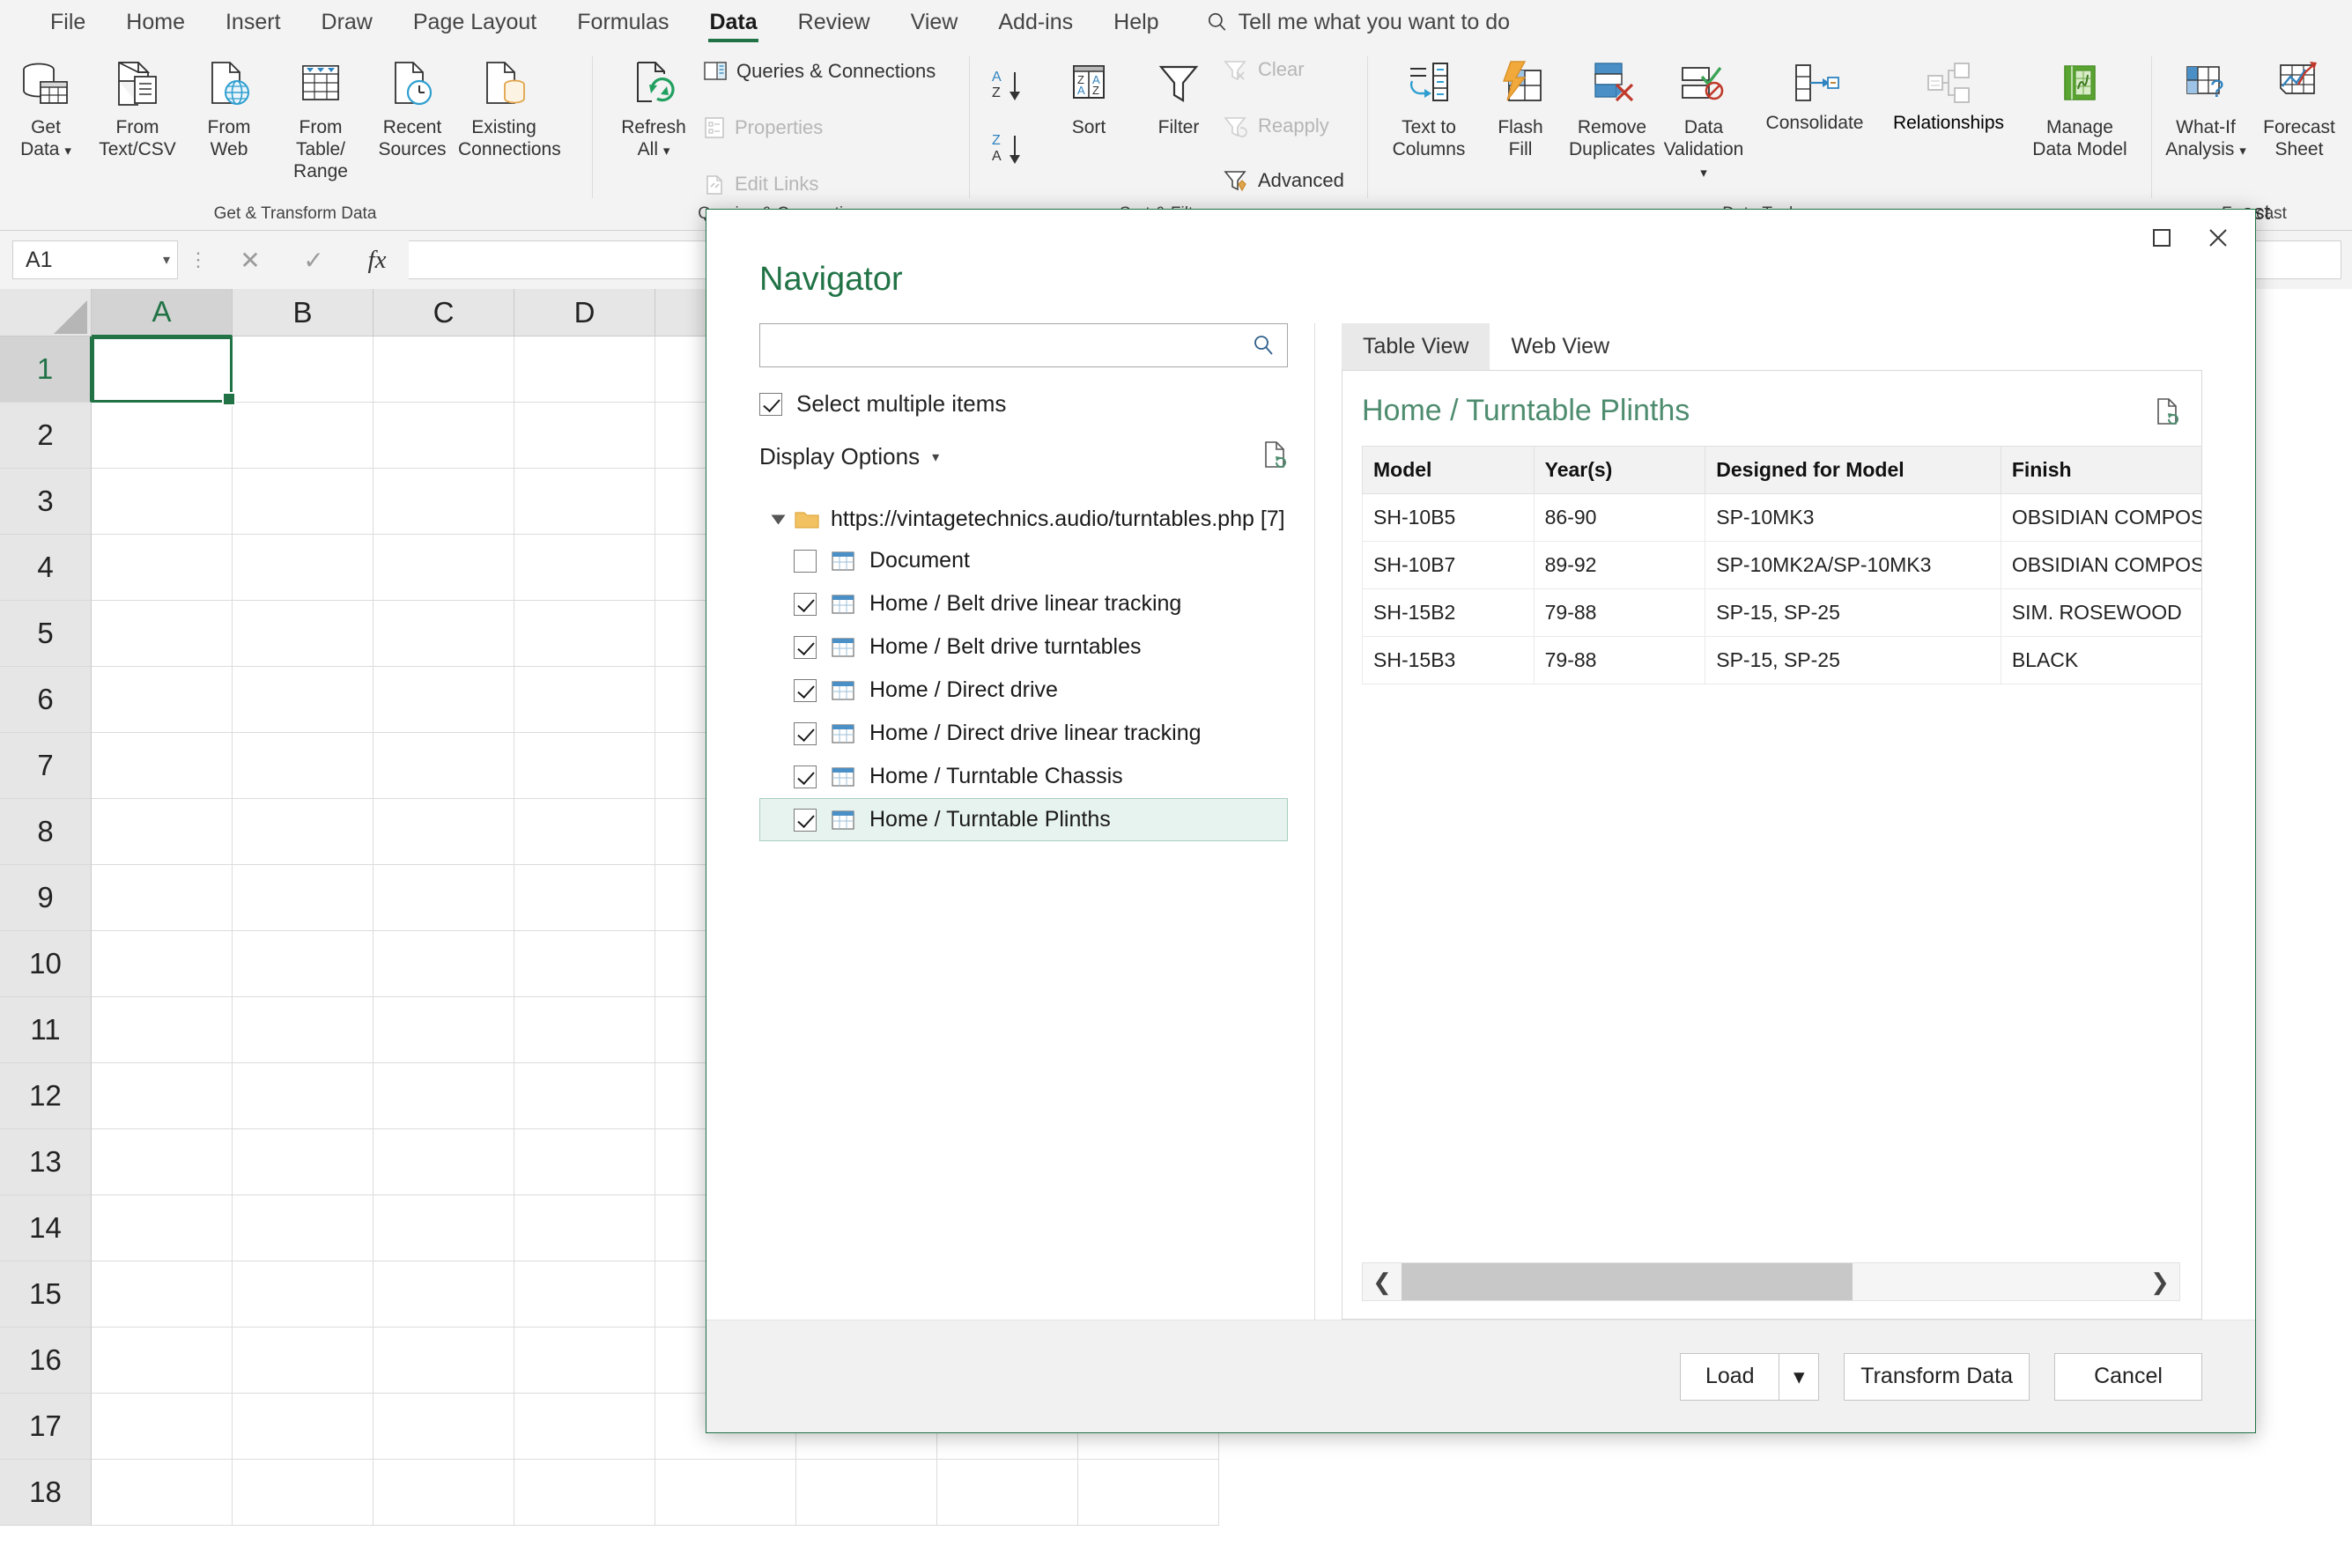 The height and width of the screenshot is (1568, 2352). What do you see at coordinates (1012, 88) in the screenshot?
I see `sort-az-button: A Z` at bounding box center [1012, 88].